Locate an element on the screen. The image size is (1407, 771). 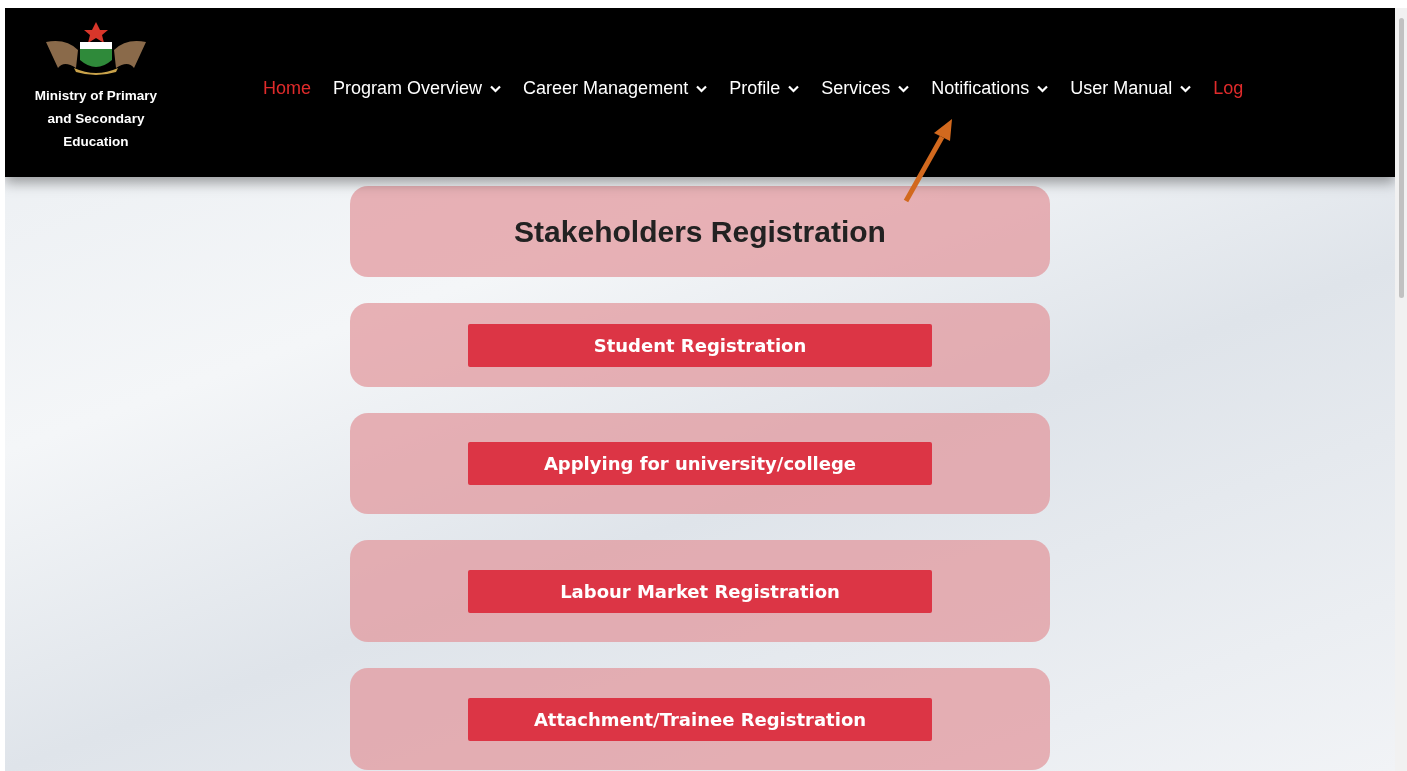
ministry-name: Ministry of Primary and Secondary Education is located at coordinates (96, 119).